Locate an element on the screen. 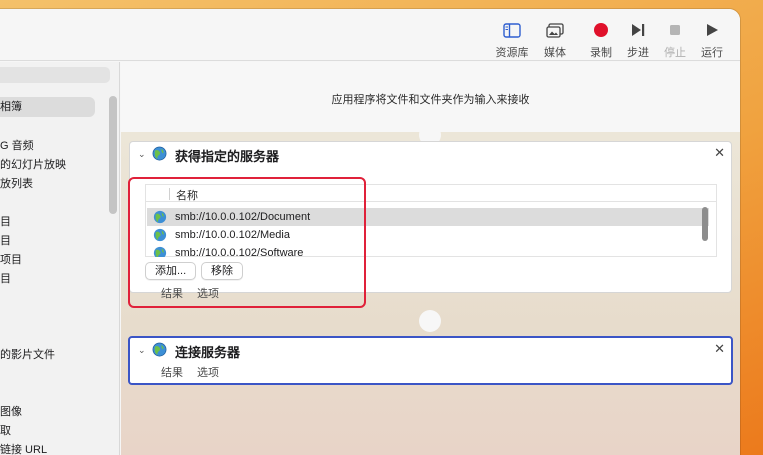 Image resolution: width=763 pixels, height=455 pixels. workflow-input-info: 应用程序将文件和文件夹作为输入来接收 is located at coordinates (430, 97).